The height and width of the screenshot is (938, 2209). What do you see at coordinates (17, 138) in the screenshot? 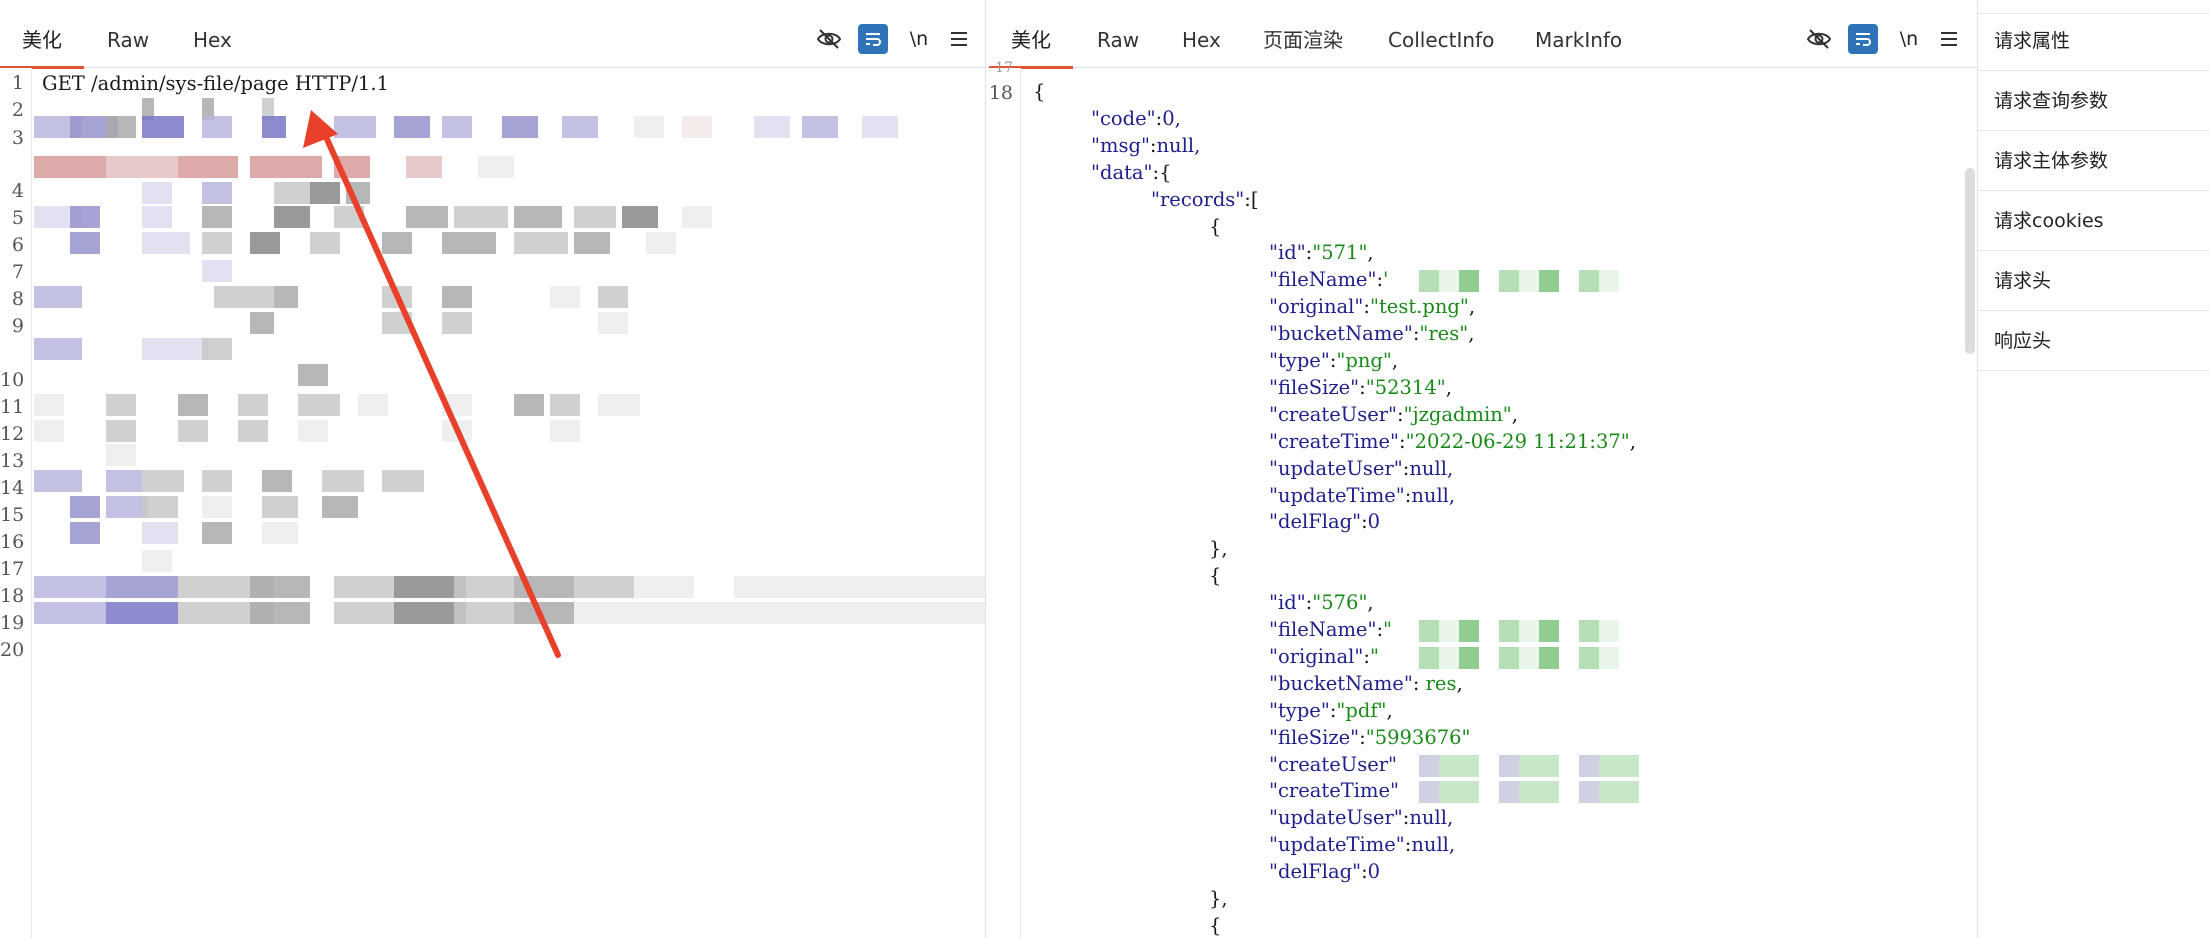
I see `line-number: 3` at bounding box center [17, 138].